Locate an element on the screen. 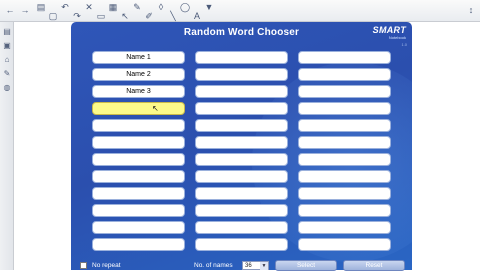 The image size is (480, 271). shapes-icon: ◯ is located at coordinates (185, 7).